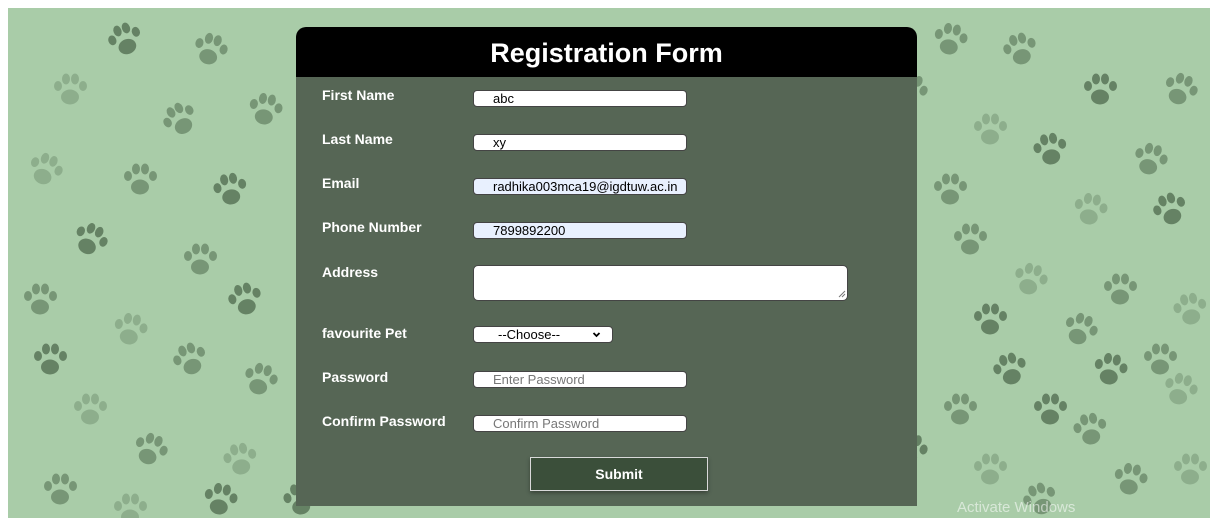  Describe the element at coordinates (355, 377) in the screenshot. I see `password-label: Password` at that location.